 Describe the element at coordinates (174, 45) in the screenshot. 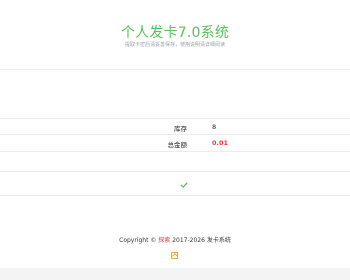

I see `page-subtitle: 提取卡密后请妥善保存，使用说明请详细阅读` at that location.